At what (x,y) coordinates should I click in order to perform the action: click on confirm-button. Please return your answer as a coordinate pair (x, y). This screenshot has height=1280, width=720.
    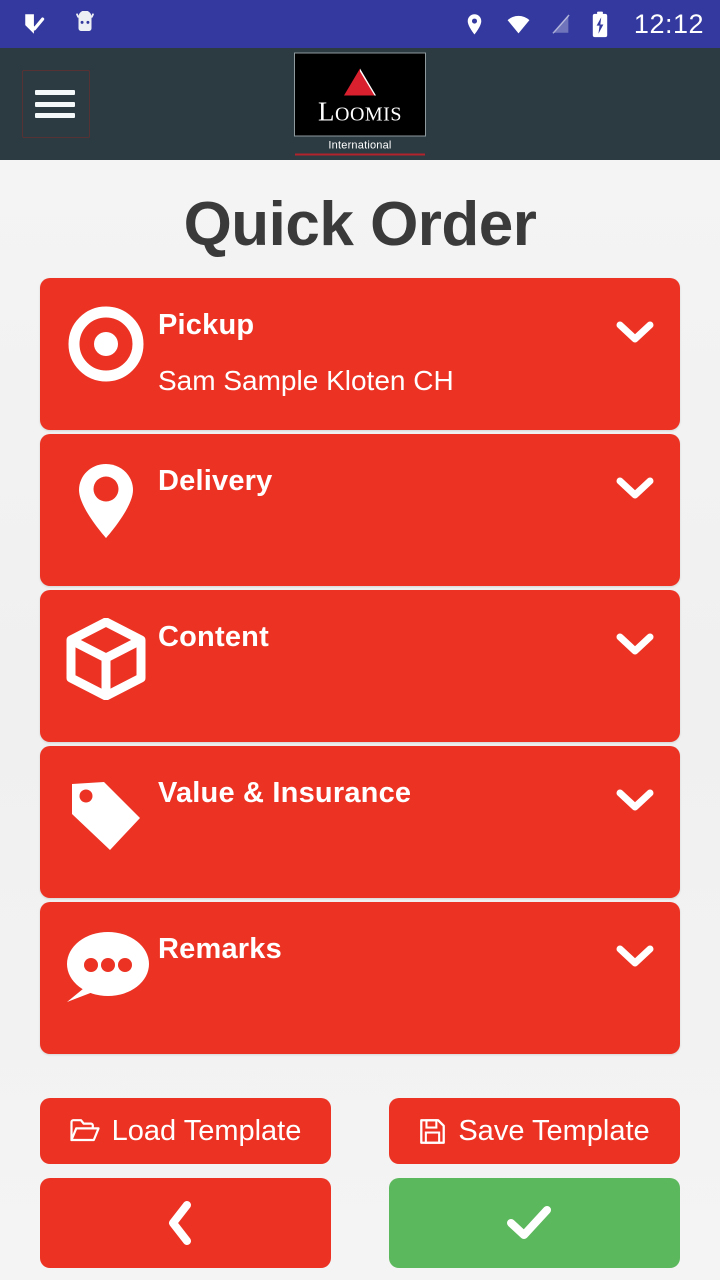
    Looking at the image, I should click on (534, 1223).